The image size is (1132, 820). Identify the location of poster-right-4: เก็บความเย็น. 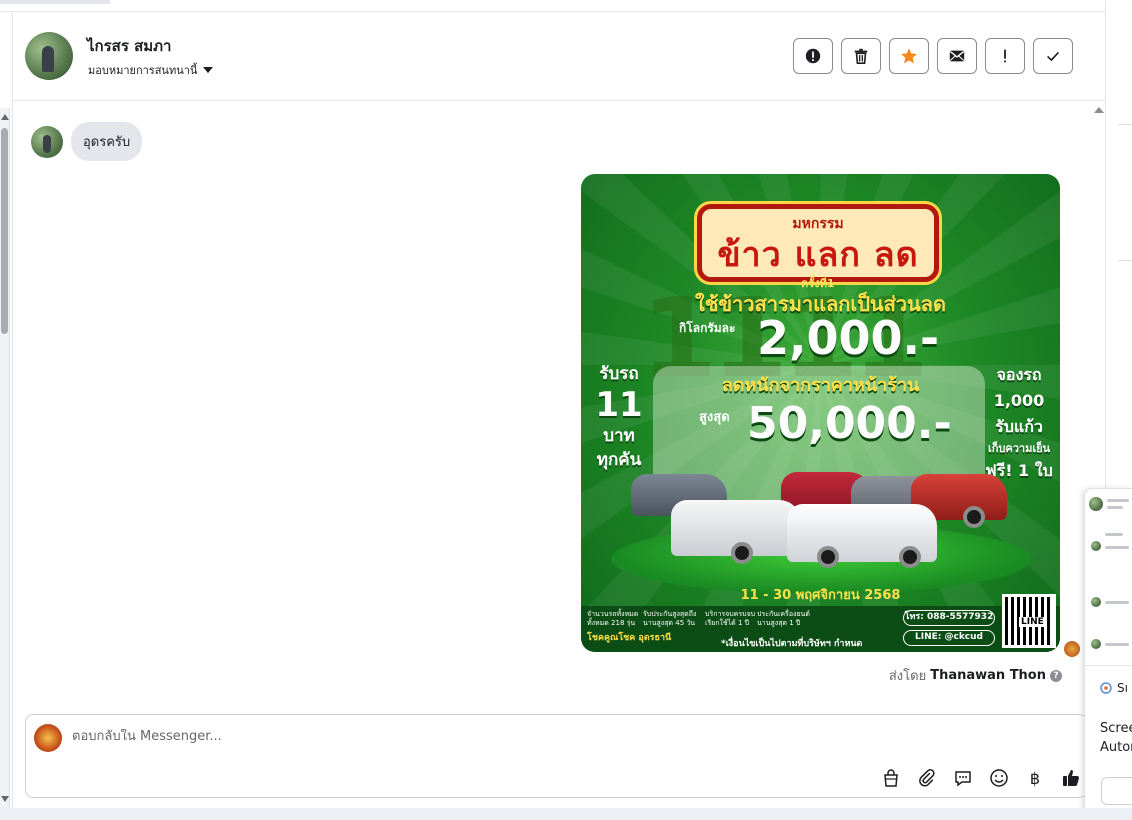
(1019, 448).